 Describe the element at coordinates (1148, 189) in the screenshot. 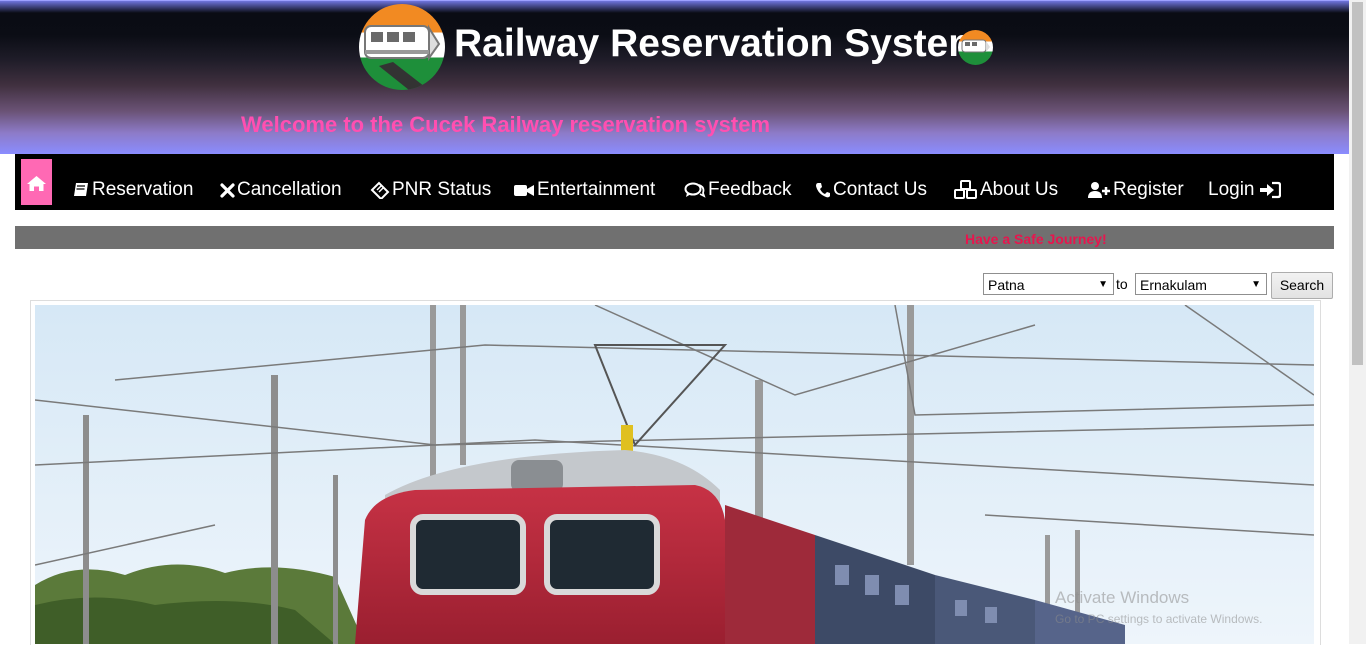

I see `nav-register-label: Register` at that location.